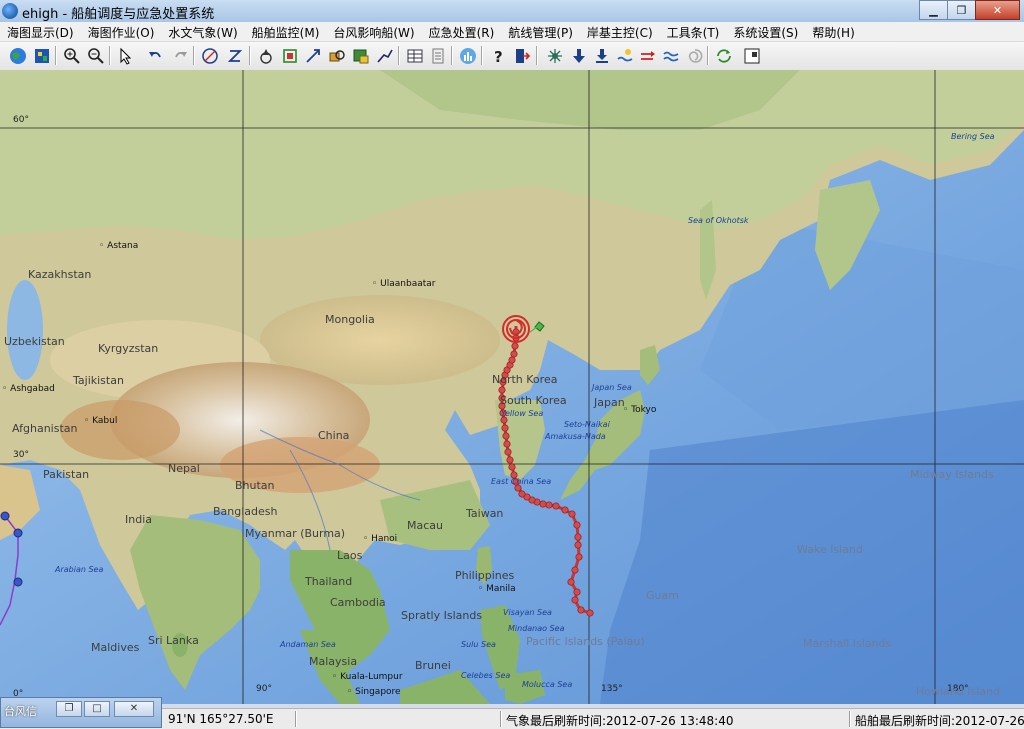  What do you see at coordinates (414, 55) in the screenshot?
I see `table-icon` at bounding box center [414, 55].